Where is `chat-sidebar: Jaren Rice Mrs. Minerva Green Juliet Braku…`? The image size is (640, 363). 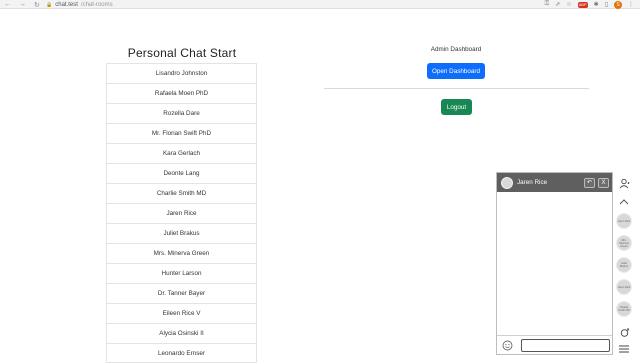
chat-sidebar: Jaren Rice Mrs. Minerva Green Juliet Braku… is located at coordinates (624, 263).